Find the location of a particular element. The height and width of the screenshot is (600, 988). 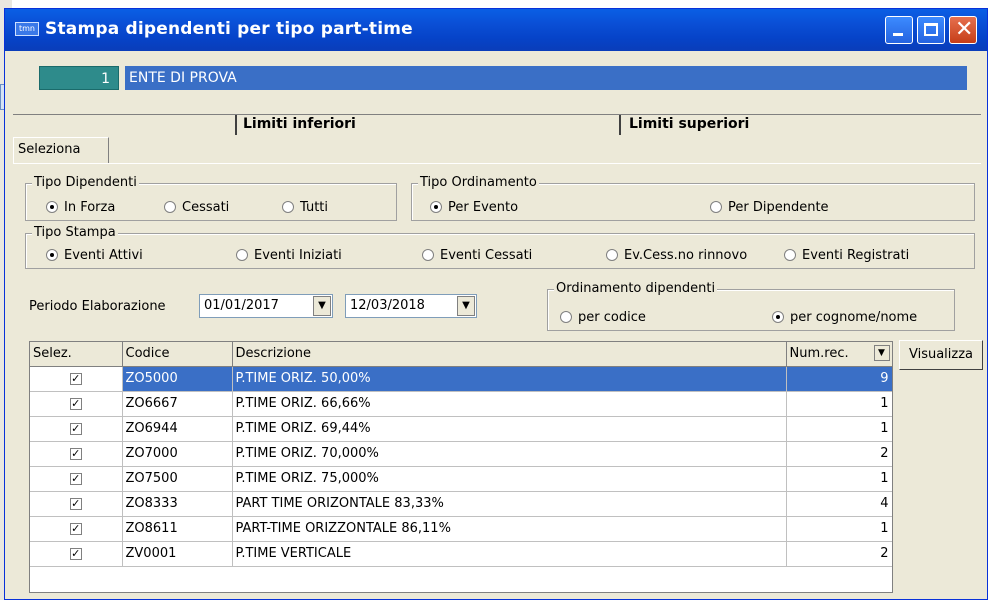

table-row: ✓ ZO8333 PART TIME ORIZONTALE 83,33% 4 is located at coordinates (461, 504).